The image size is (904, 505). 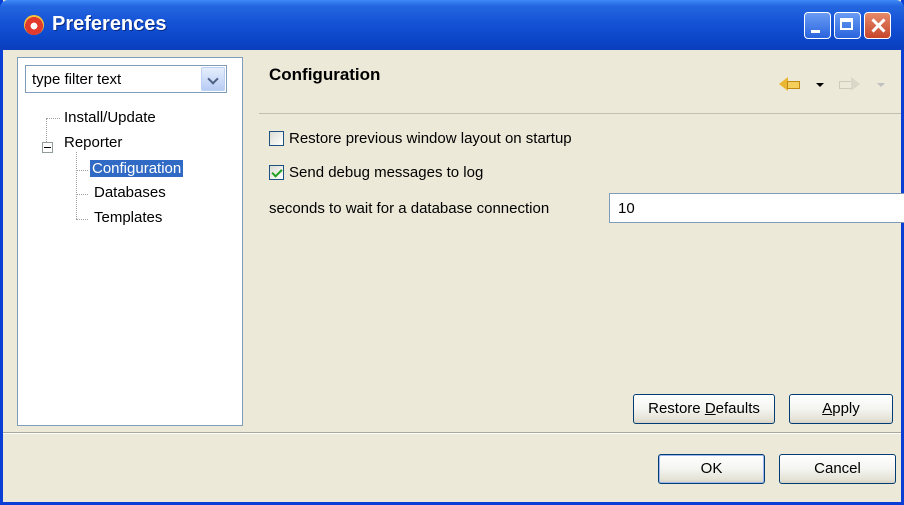 I want to click on collapse-icon, so click(x=47, y=147).